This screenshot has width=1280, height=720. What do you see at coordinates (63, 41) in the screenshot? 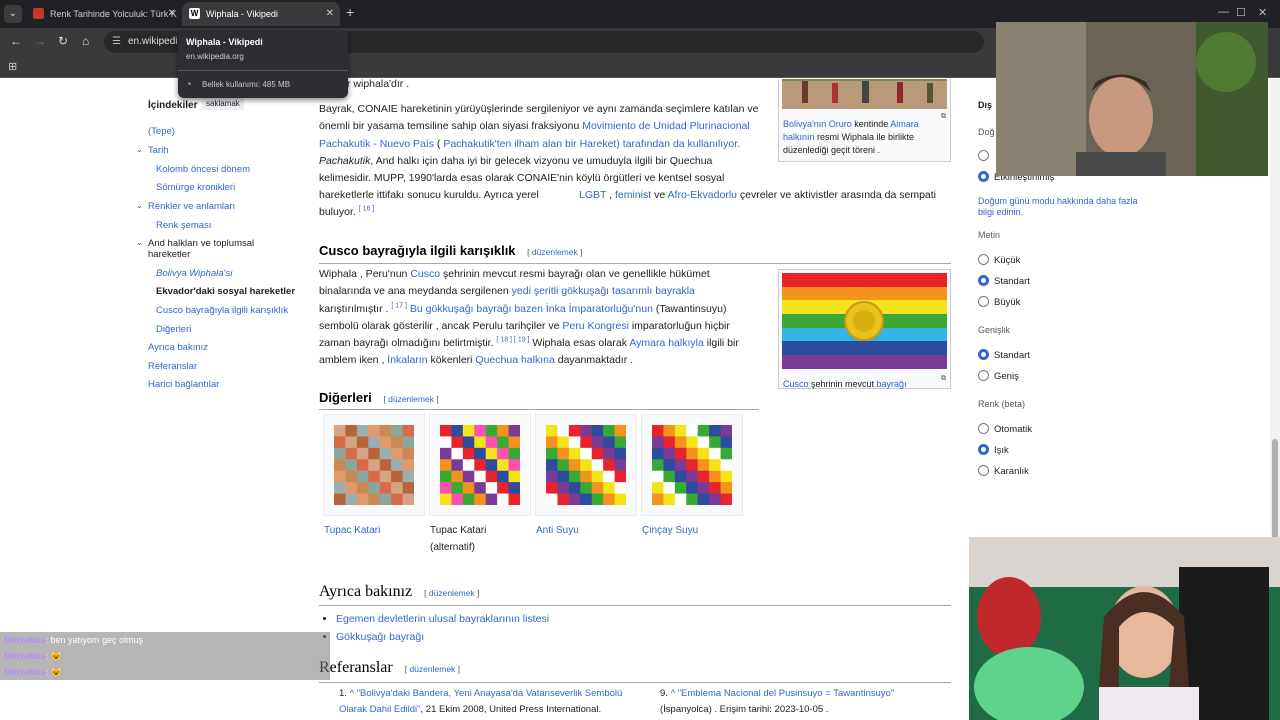
I see `reload-icon: ↻` at bounding box center [63, 41].